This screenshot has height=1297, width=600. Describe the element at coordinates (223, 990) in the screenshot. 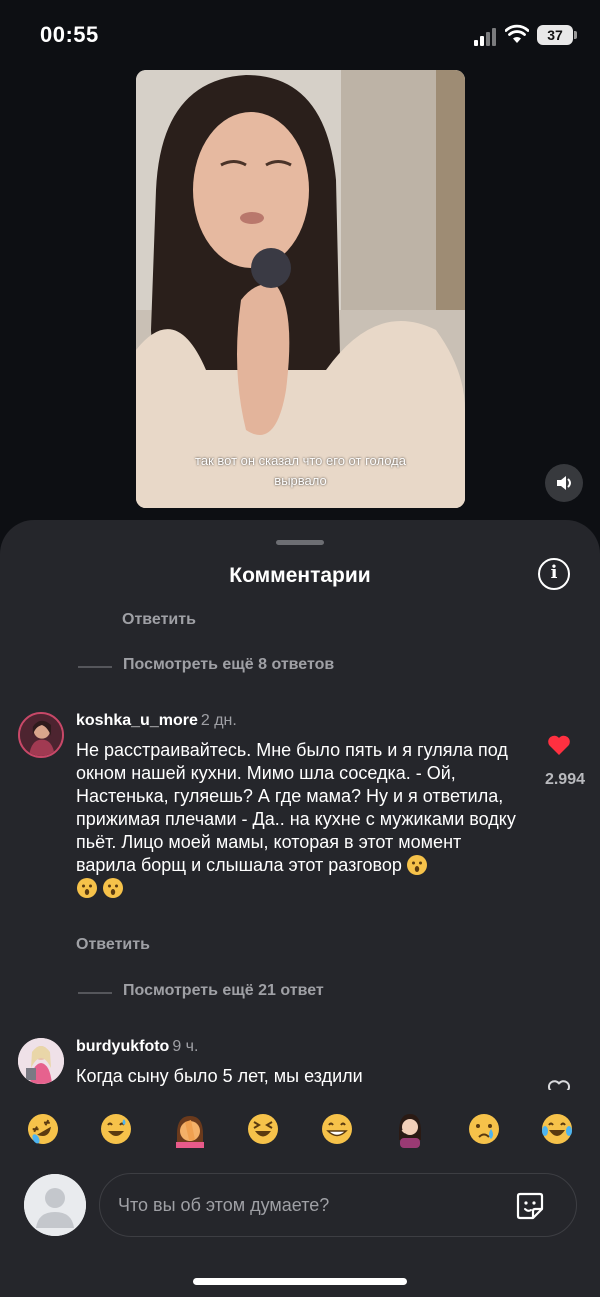

I see `view-more-replies-label: Посмотреть ещё 21 ответ` at that location.